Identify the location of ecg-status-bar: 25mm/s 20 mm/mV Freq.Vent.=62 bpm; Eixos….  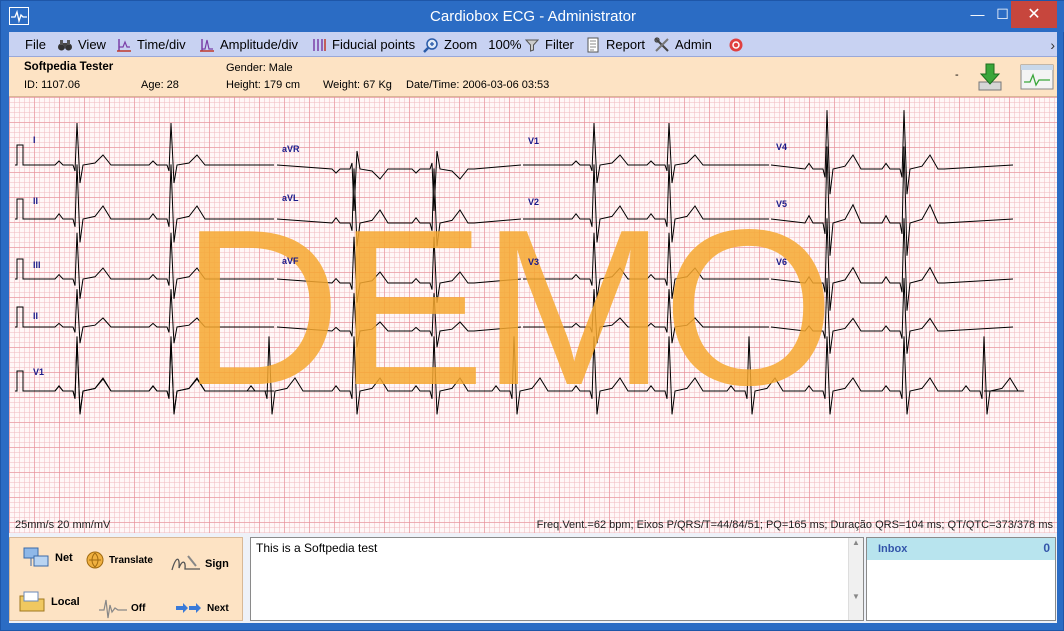
(533, 526).